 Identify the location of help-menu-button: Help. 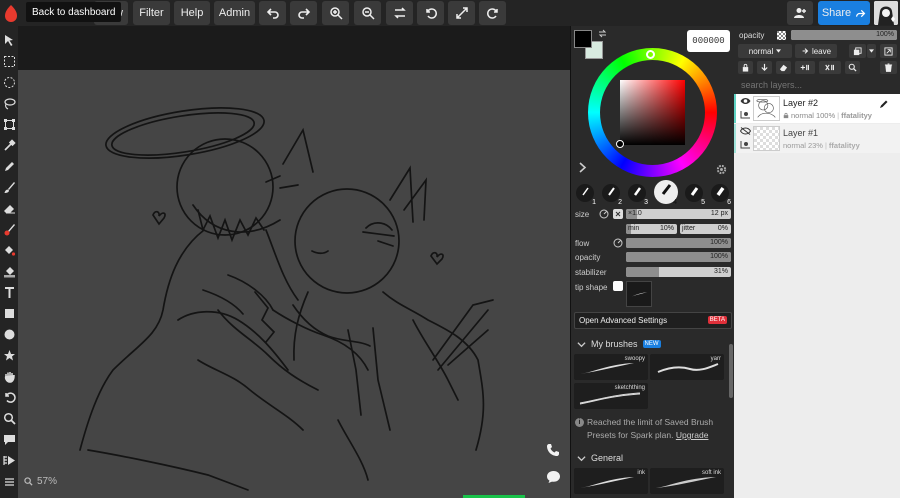
(192, 13).